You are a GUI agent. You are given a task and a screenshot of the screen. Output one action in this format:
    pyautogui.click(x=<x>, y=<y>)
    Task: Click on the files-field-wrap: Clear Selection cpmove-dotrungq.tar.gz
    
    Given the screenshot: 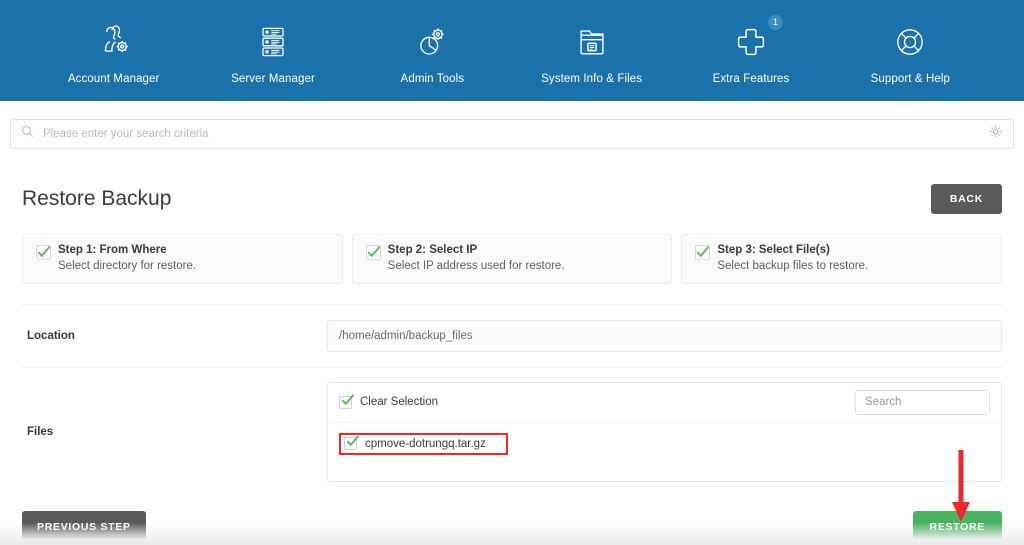 What is the action you would take?
    pyautogui.click(x=664, y=432)
    